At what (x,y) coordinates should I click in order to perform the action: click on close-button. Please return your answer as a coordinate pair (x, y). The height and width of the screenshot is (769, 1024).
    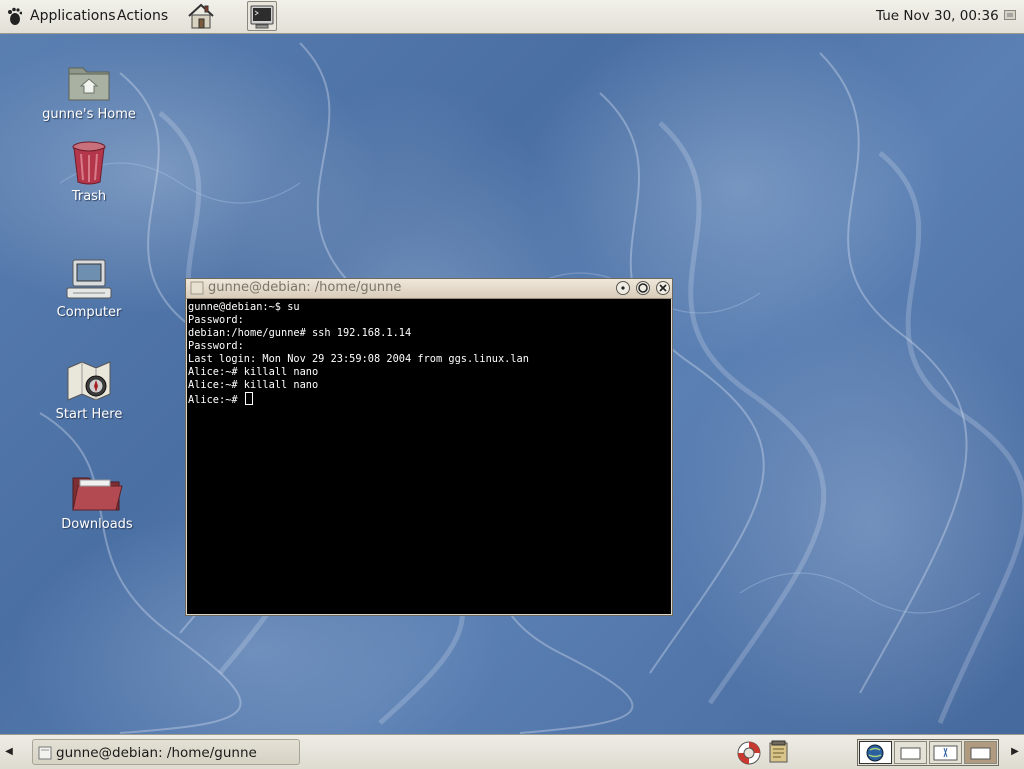
    Looking at the image, I should click on (663, 288).